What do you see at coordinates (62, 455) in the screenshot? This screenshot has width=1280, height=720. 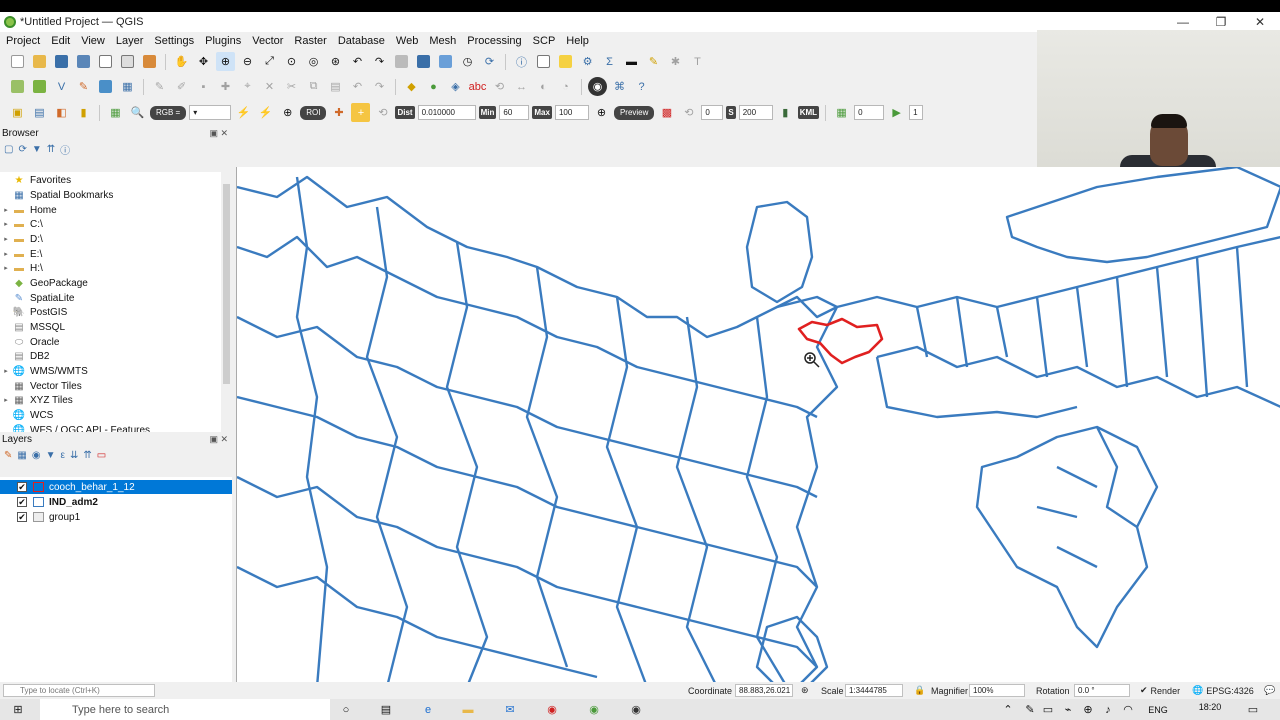 I see `filter-expression-icon: ε` at bounding box center [62, 455].